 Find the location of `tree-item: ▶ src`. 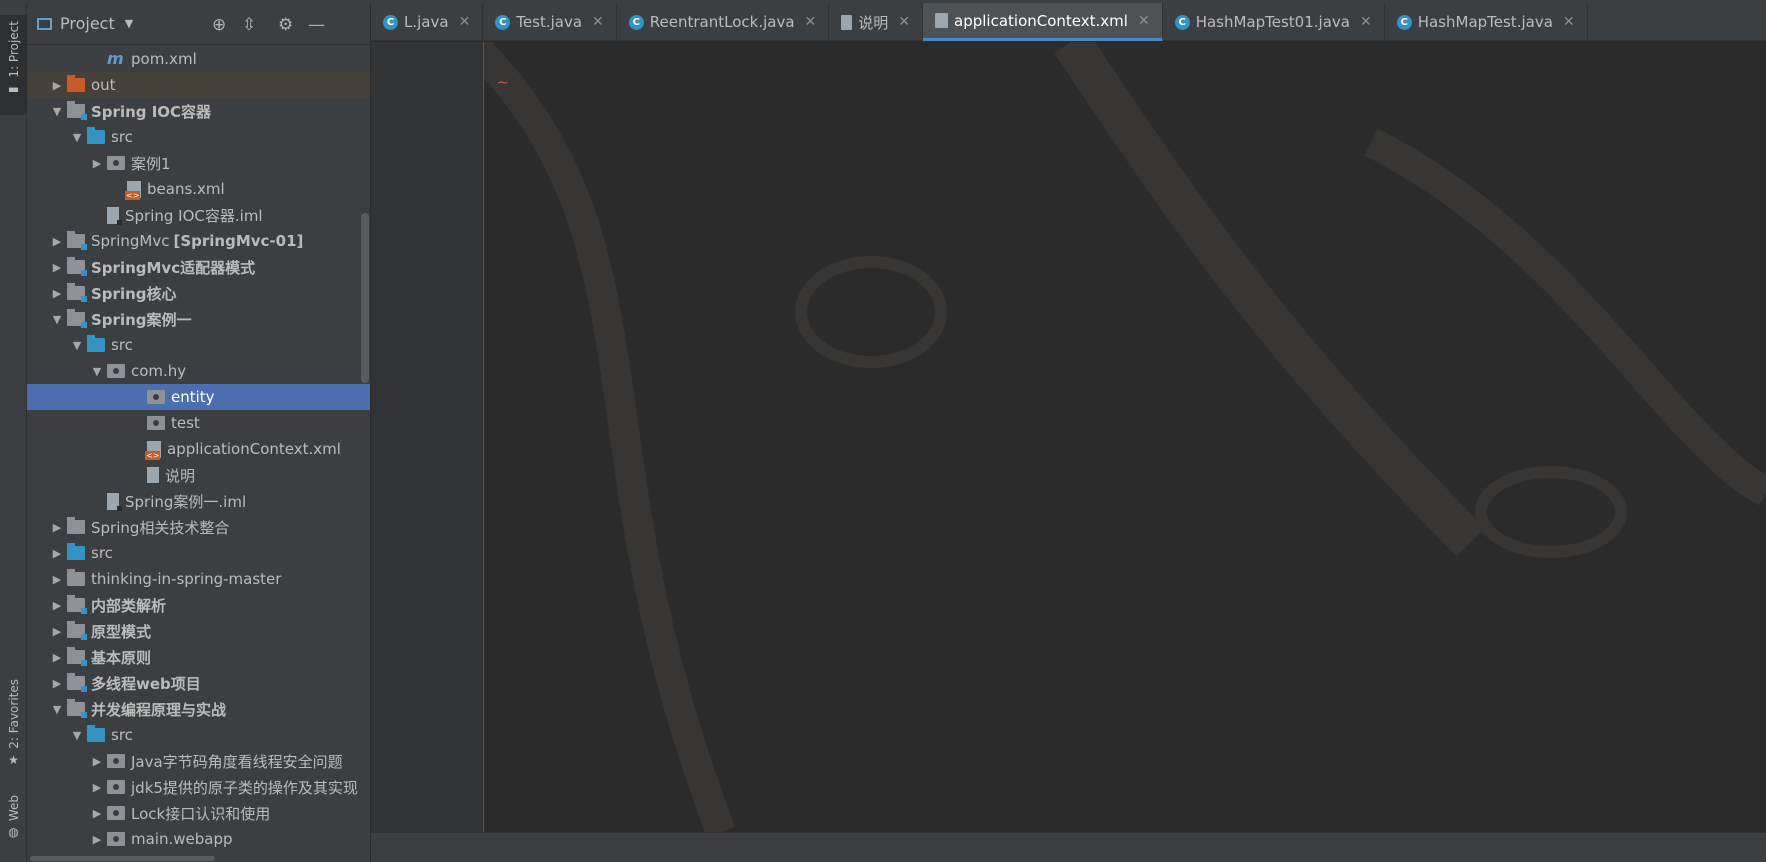

tree-item: ▶ src is located at coordinates (198, 553).